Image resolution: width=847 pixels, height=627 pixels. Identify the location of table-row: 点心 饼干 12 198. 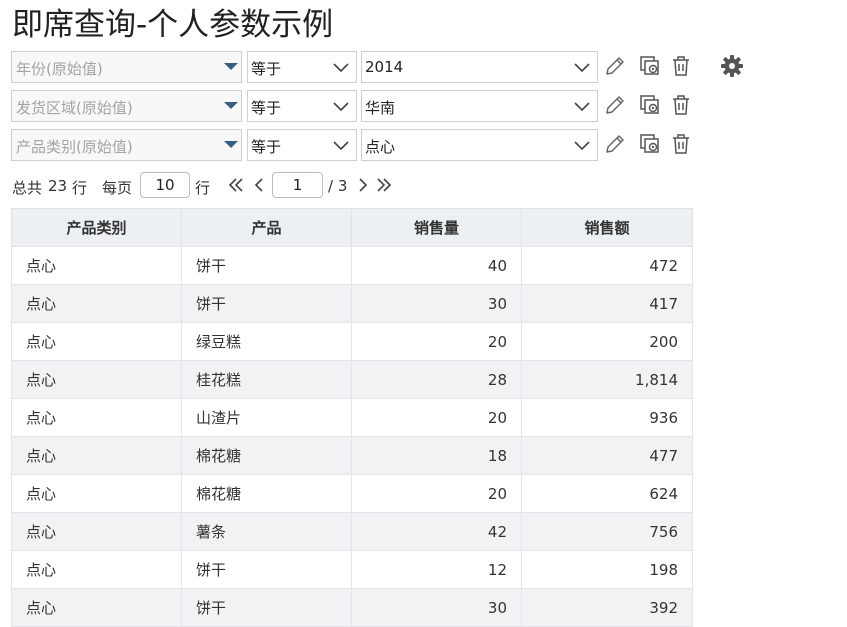
(352, 569).